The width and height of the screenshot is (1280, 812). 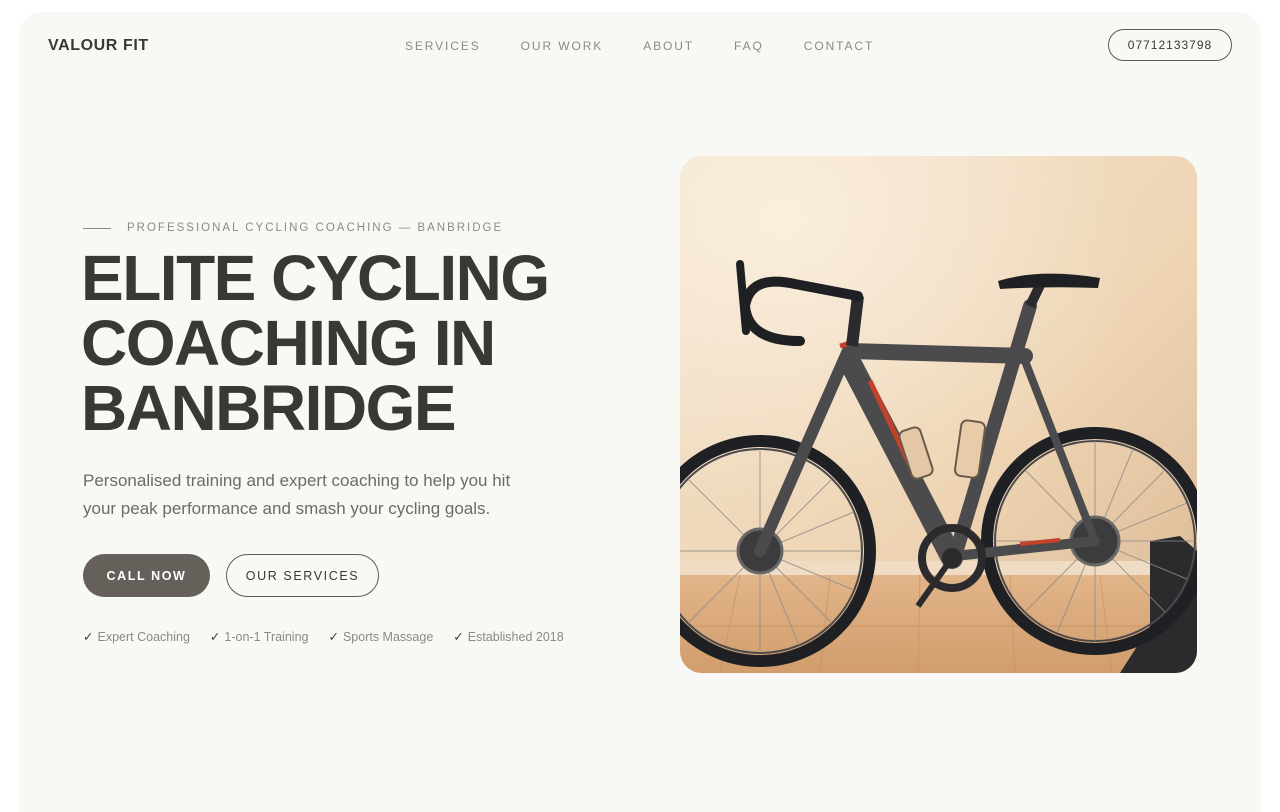 What do you see at coordinates (562, 46) in the screenshot?
I see `nav-our-work: OUR WORK` at bounding box center [562, 46].